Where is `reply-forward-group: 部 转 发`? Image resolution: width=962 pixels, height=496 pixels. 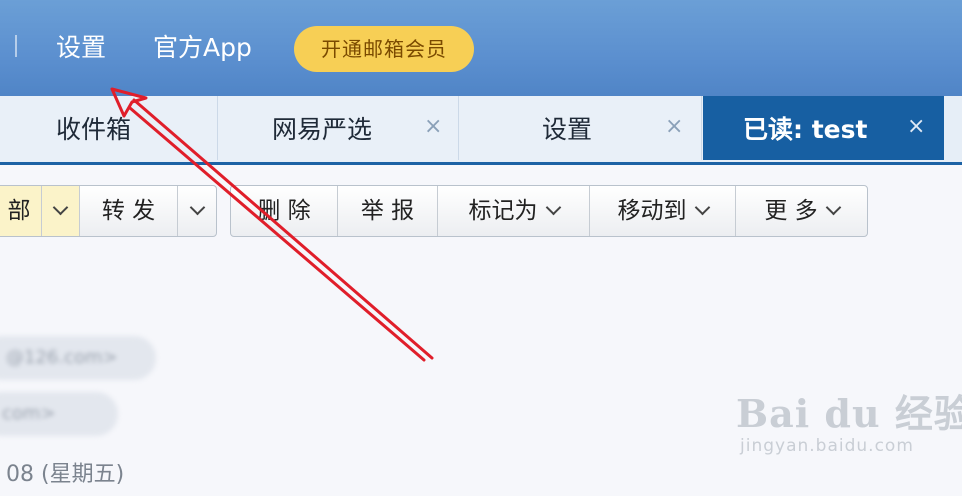 reply-forward-group: 部 转 发 is located at coordinates (108, 211).